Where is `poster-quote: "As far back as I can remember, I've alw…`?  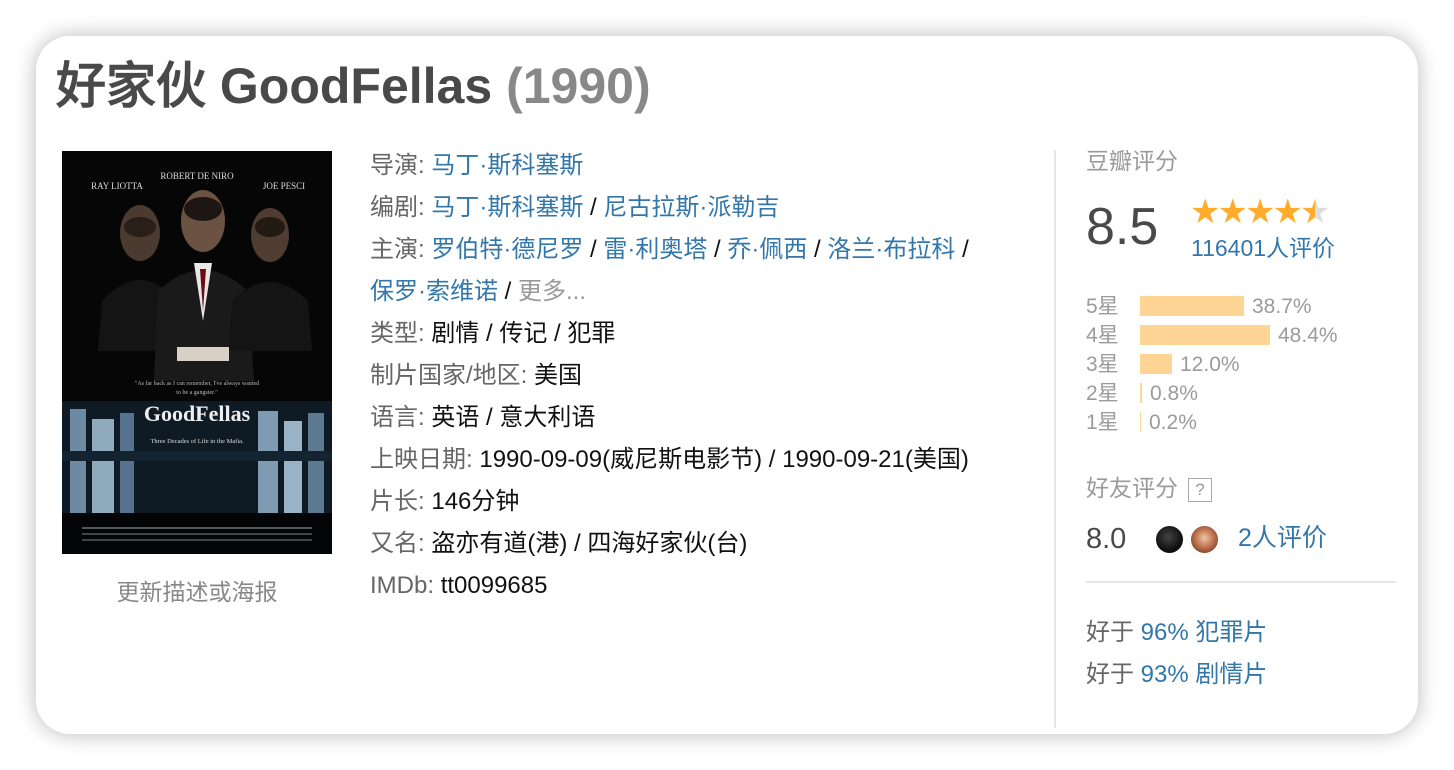 poster-quote: "As far back as I can remember, I've alw… is located at coordinates (197, 383).